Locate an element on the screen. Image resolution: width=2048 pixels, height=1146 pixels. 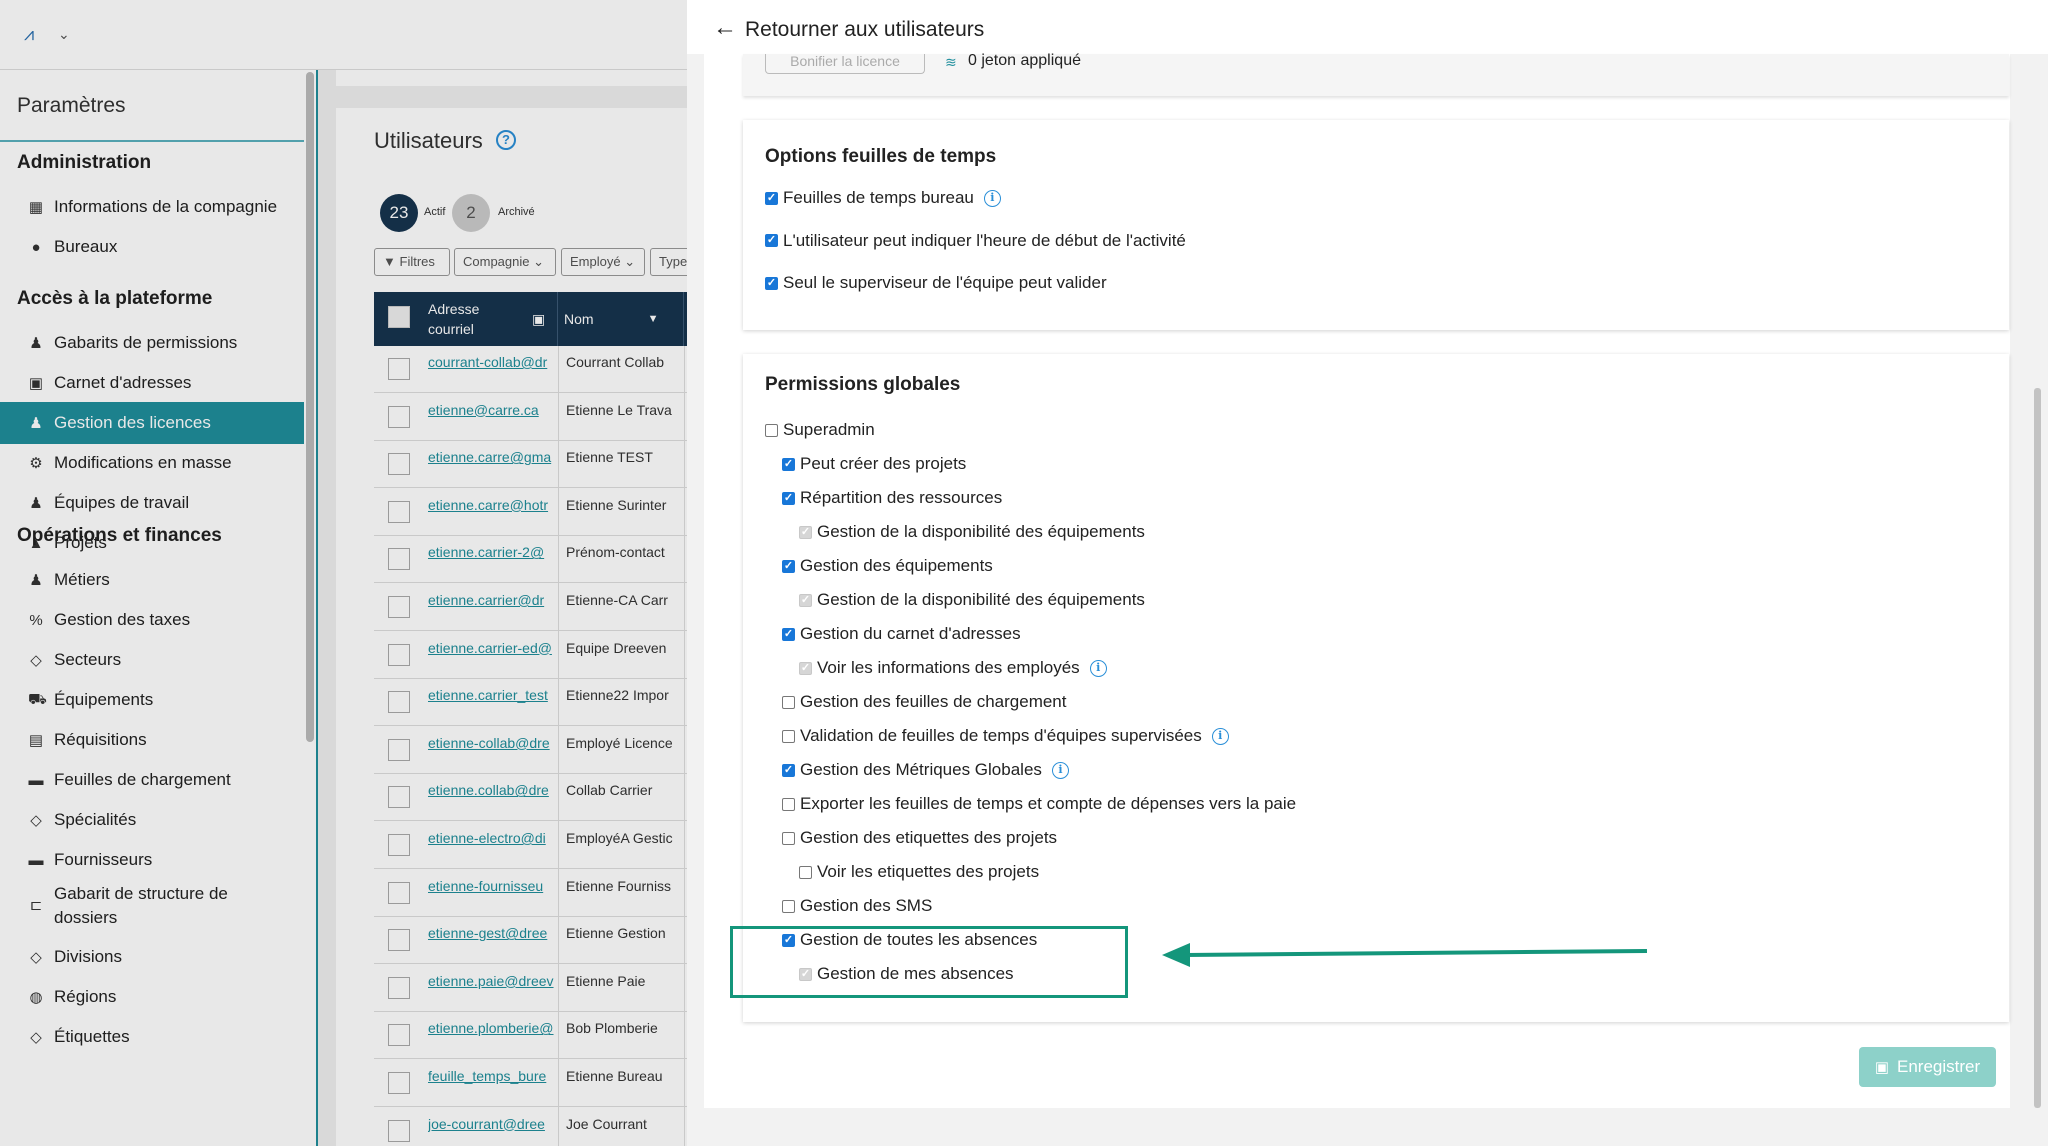
arrow-left-icon: ← is located at coordinates (725, 28).